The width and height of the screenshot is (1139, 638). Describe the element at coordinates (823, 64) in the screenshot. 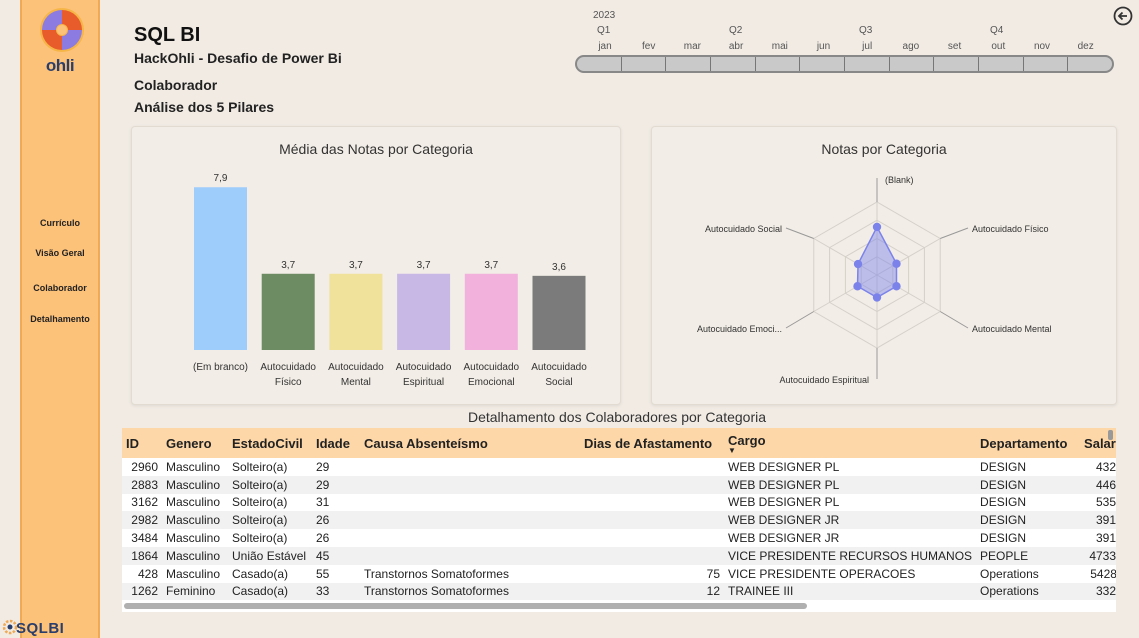

I see `timeline-seg-jun` at that location.